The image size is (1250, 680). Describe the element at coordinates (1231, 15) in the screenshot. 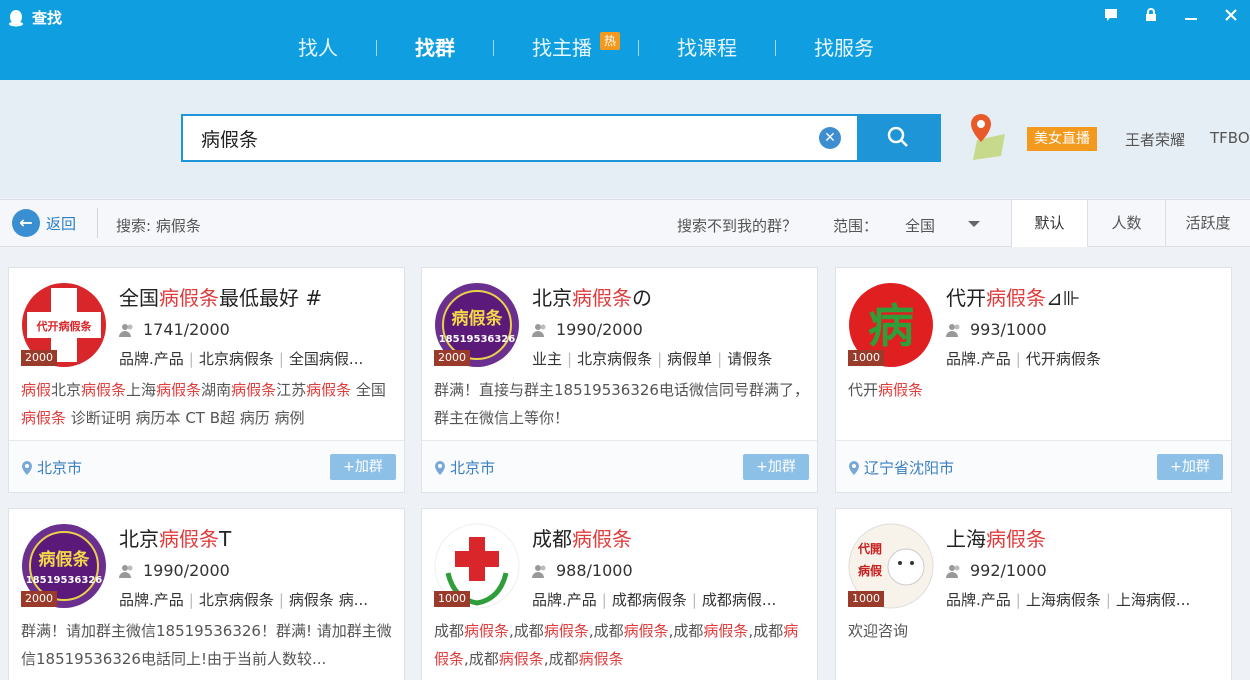

I see `close-icon` at that location.